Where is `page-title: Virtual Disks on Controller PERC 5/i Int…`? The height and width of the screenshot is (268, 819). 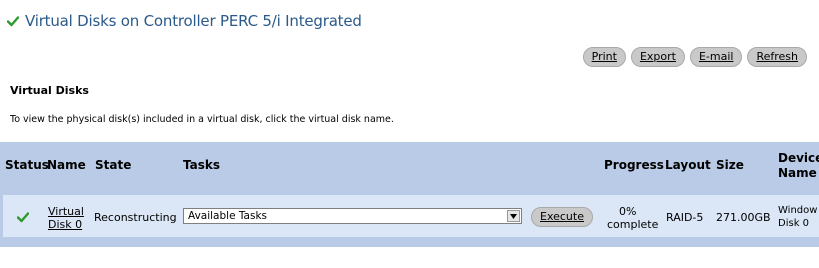 page-title: Virtual Disks on Controller PERC 5/i Int… is located at coordinates (193, 21).